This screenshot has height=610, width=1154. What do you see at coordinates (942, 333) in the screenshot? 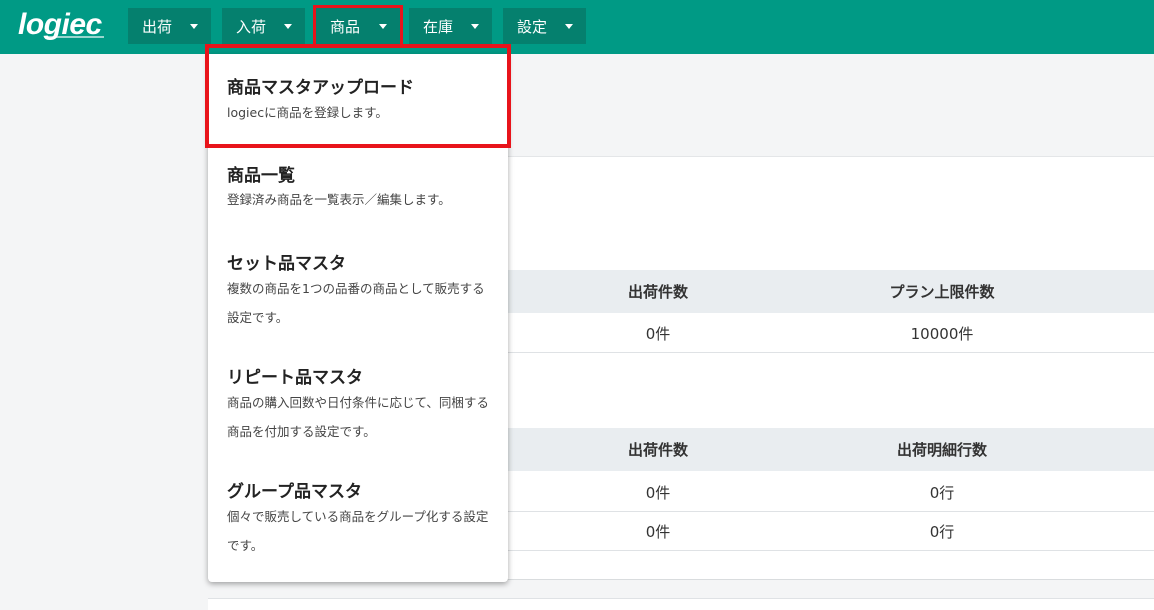
I see `table1-cell-plan-limit: 10000件` at bounding box center [942, 333].